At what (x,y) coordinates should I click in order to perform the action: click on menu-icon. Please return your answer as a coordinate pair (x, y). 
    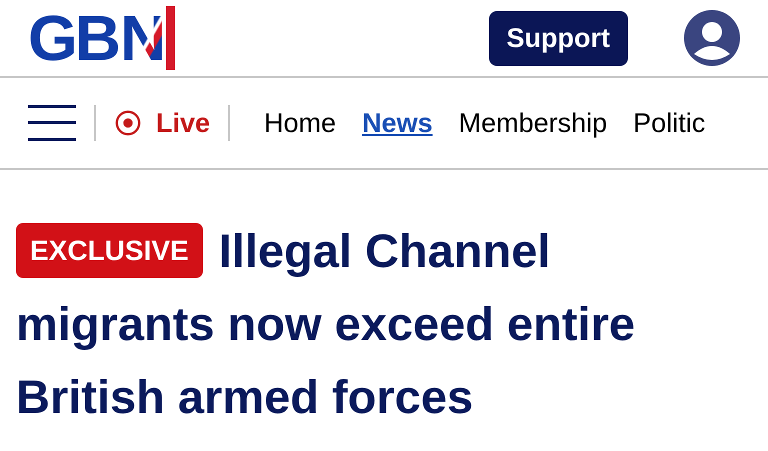
    Looking at the image, I should click on (52, 123).